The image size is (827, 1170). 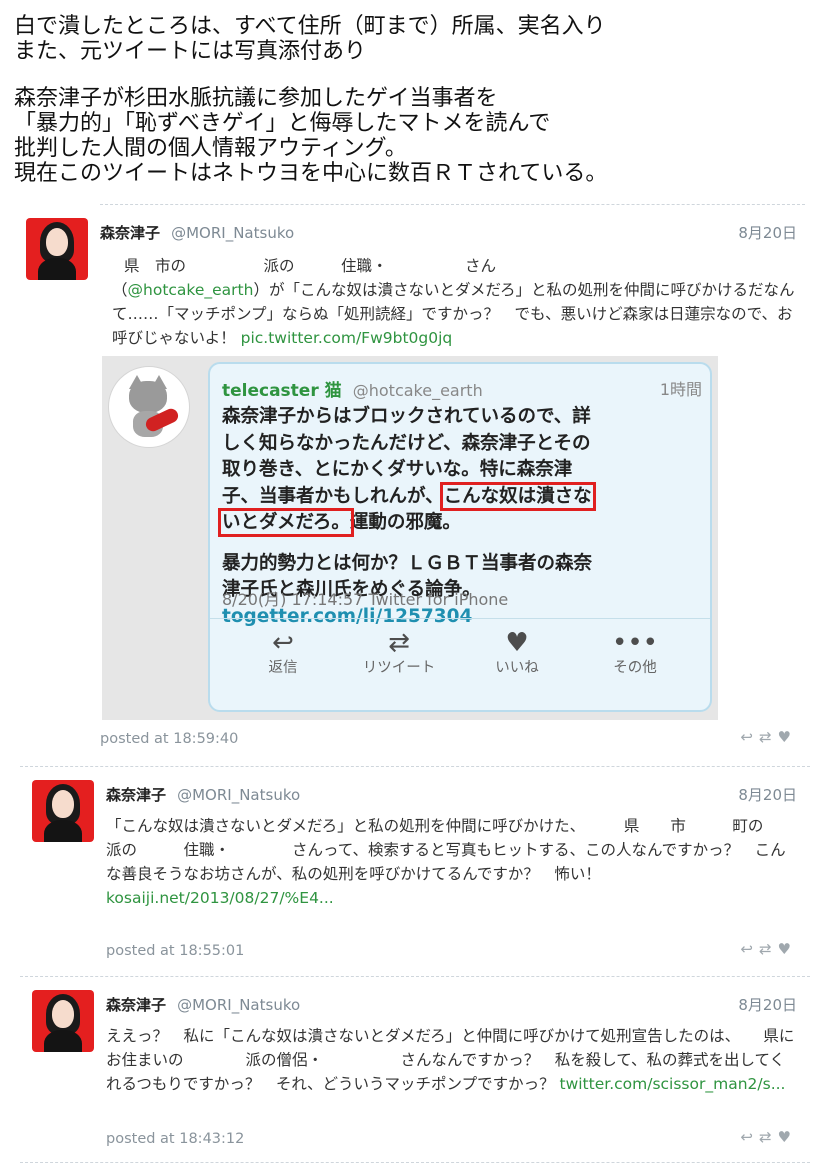 I want to click on embedded-time: 1時間, so click(x=680, y=389).